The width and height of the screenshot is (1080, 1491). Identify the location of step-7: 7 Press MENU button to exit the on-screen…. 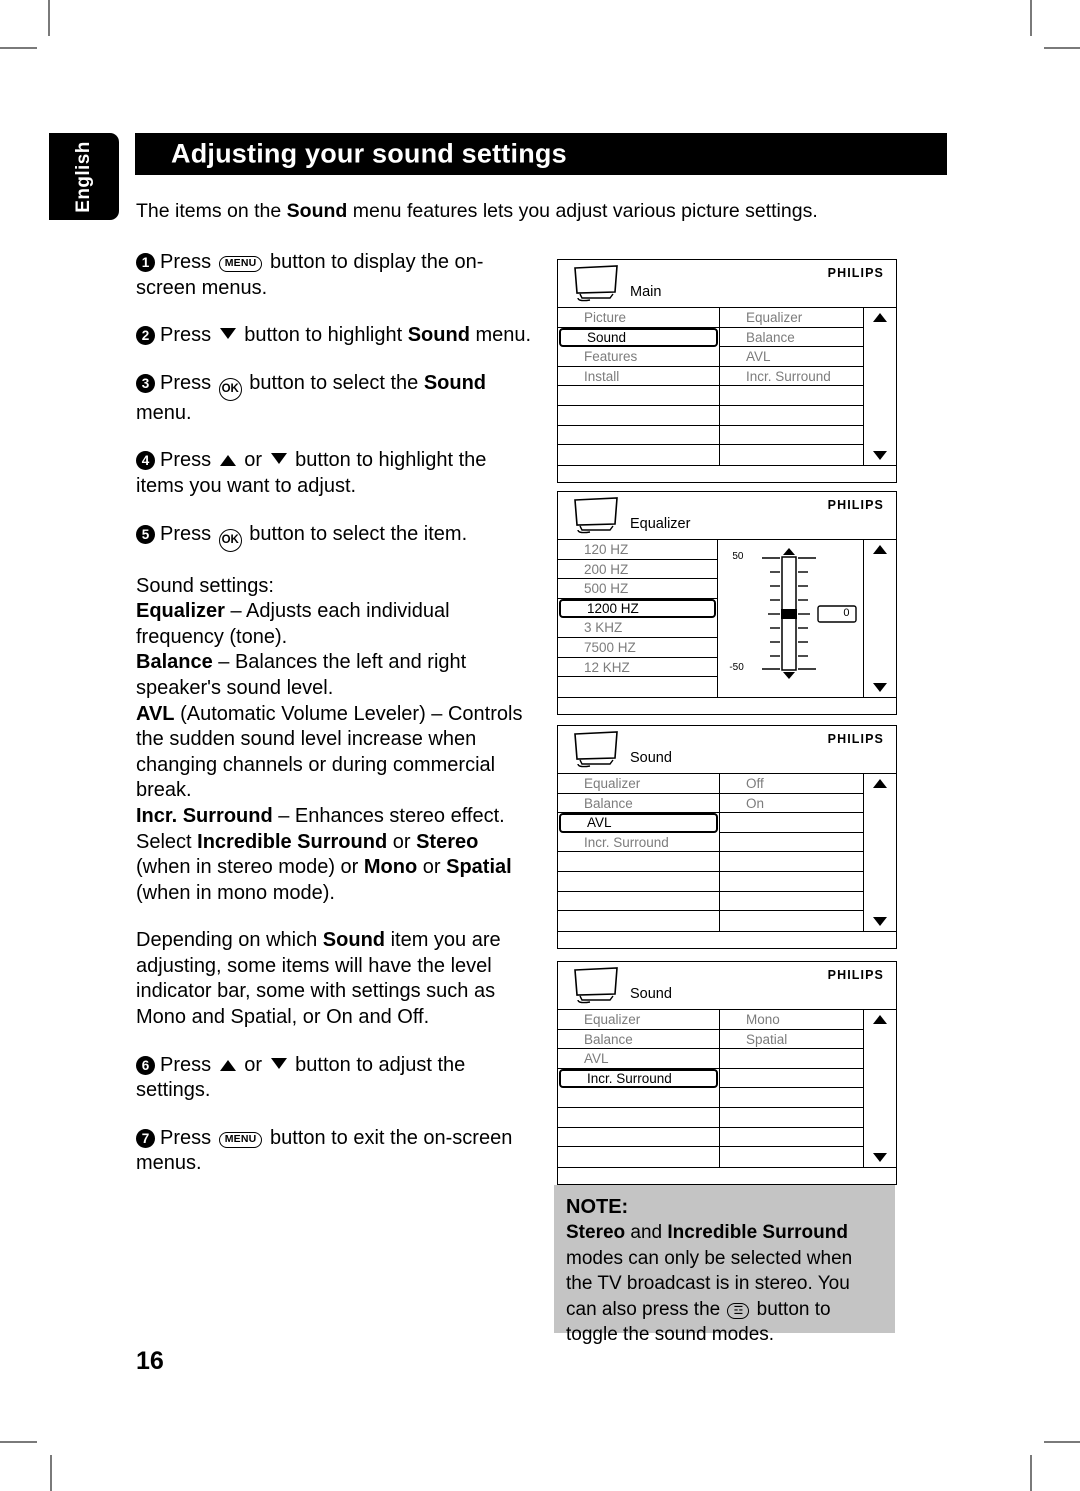
(336, 1151).